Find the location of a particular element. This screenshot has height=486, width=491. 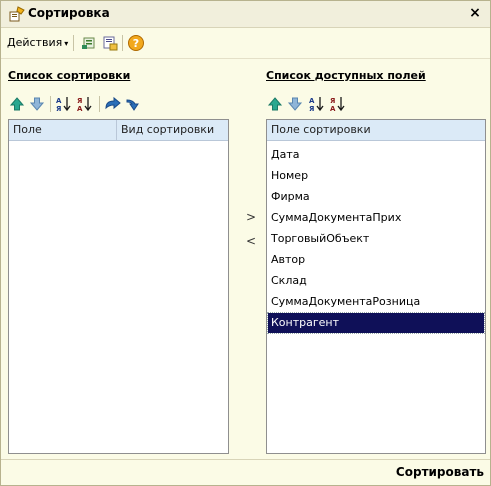

field-list-item: Номер is located at coordinates (376, 176).